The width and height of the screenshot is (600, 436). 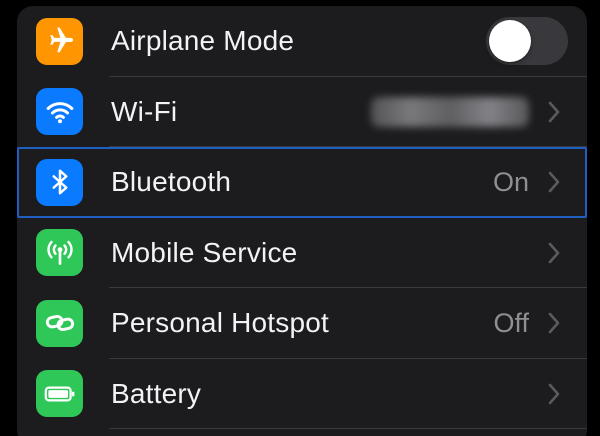 I want to click on mobile-service-label: Mobile Service, so click(x=204, y=252).